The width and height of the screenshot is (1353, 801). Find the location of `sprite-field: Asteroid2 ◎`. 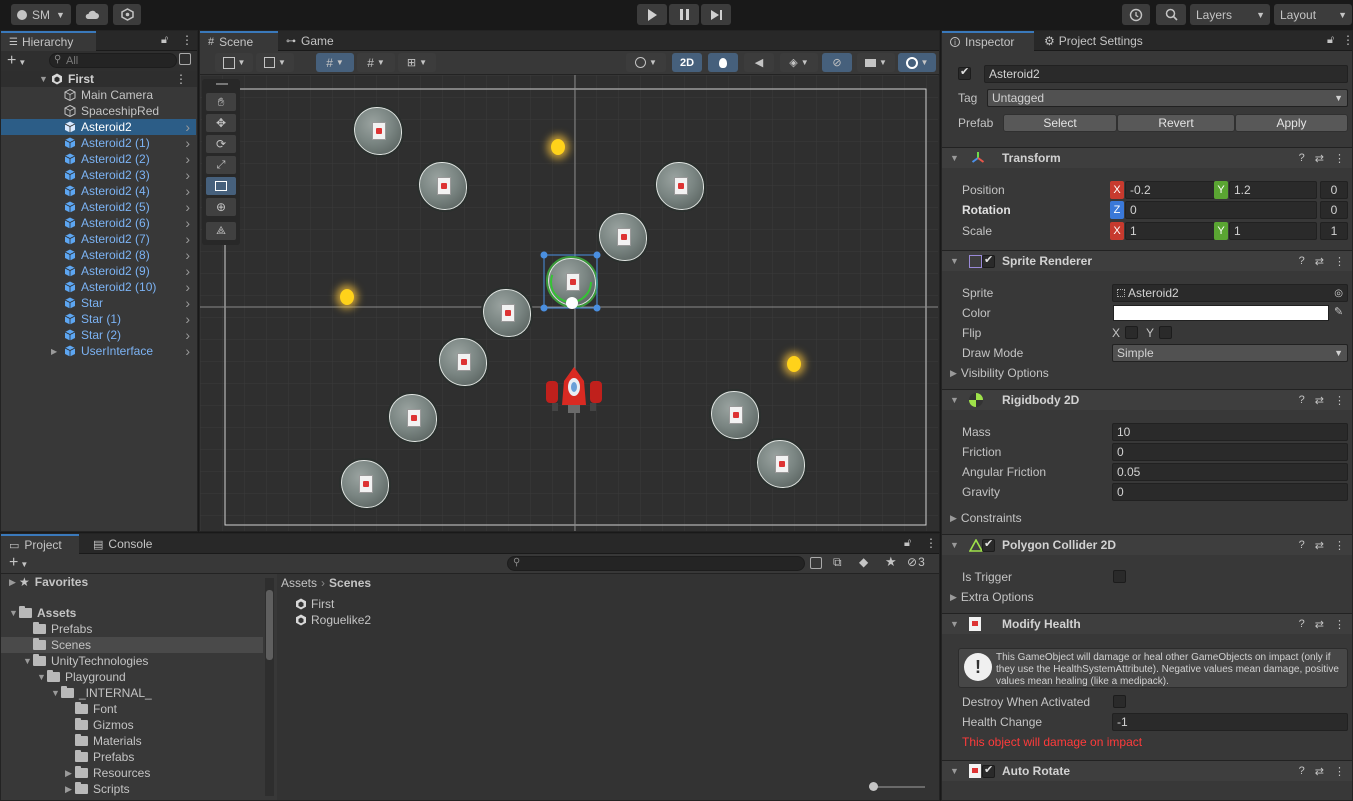

sprite-field: Asteroid2 ◎ is located at coordinates (1230, 293).